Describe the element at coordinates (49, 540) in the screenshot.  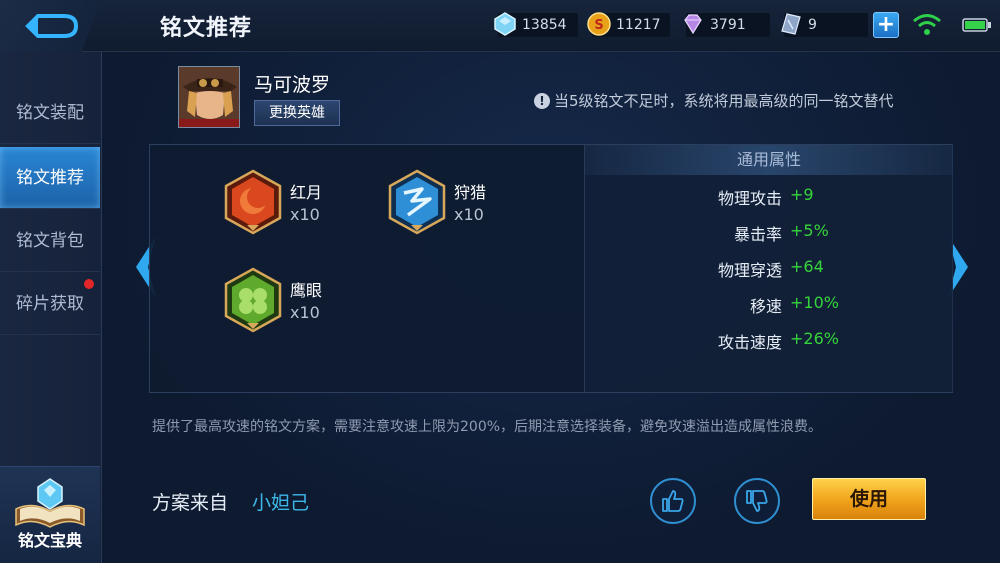
I see `codex-label: 铭文宝典` at that location.